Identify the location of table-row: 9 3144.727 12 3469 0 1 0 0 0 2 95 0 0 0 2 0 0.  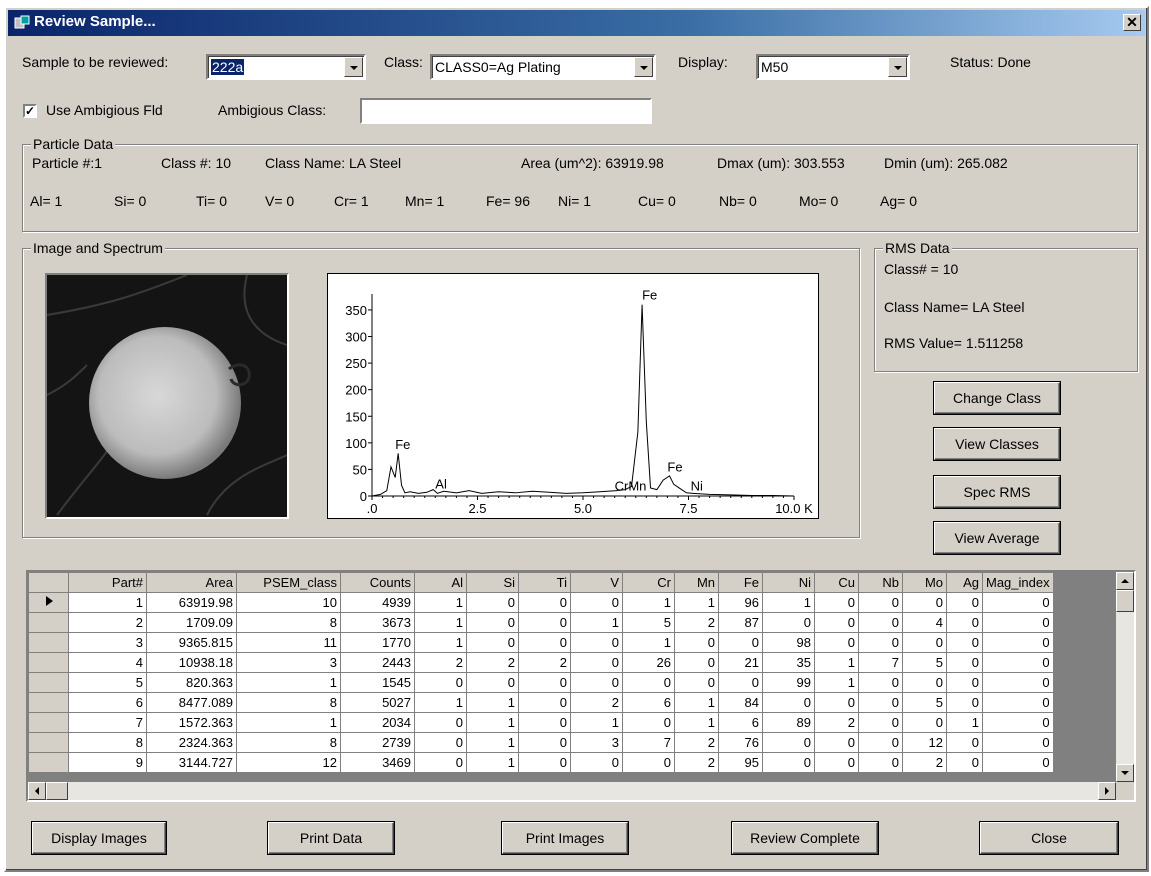
(541, 762).